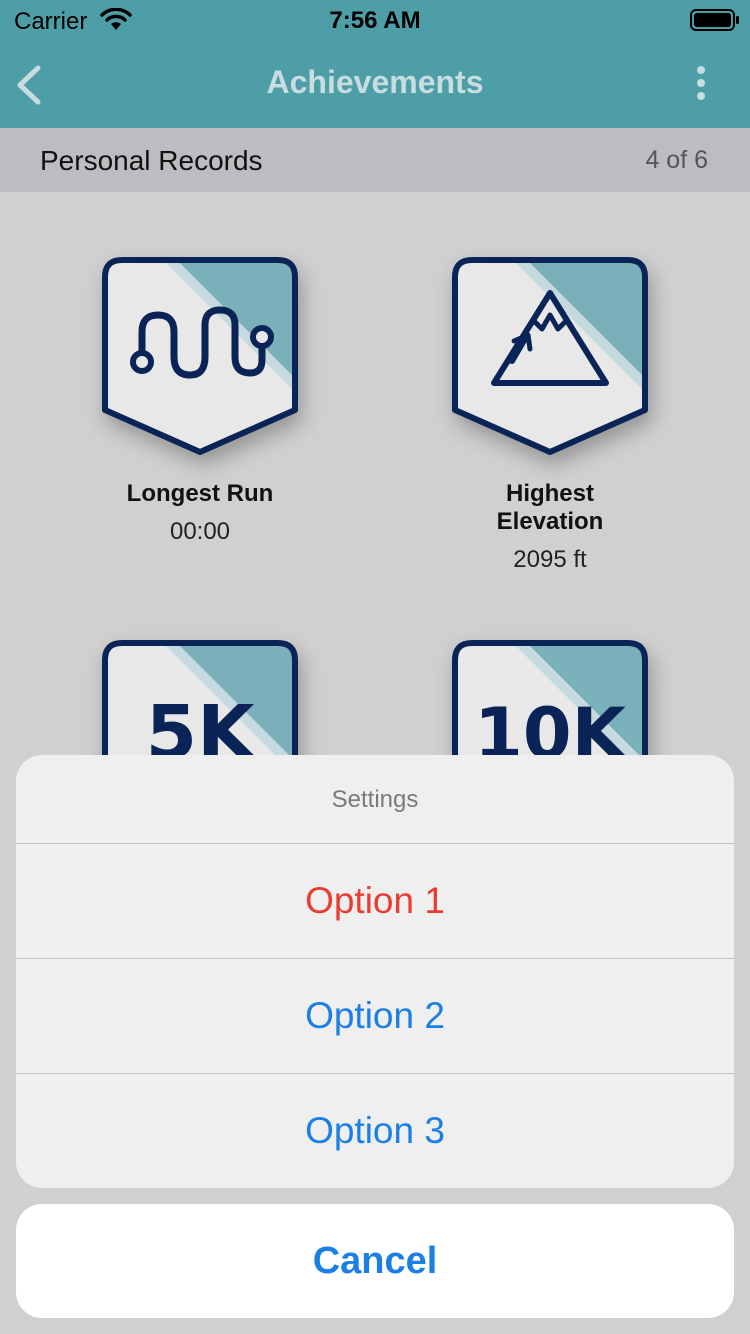 The width and height of the screenshot is (750, 1334). I want to click on page-title: Achievements, so click(375, 82).